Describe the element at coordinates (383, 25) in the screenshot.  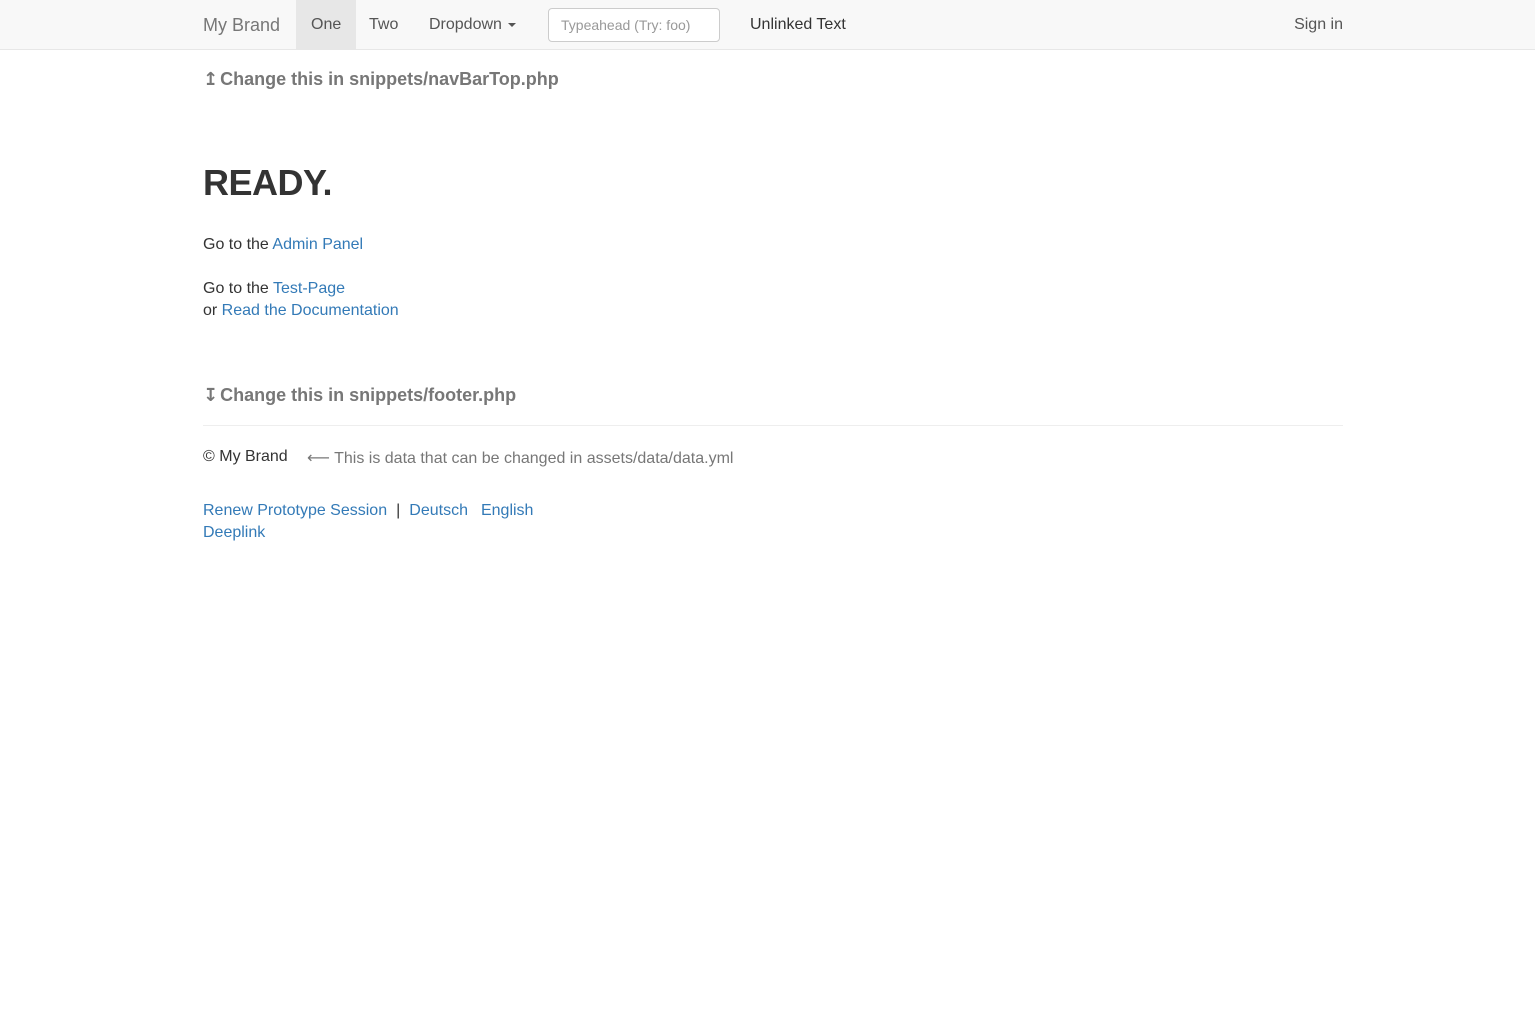
I see `nav-item-two: Two` at that location.